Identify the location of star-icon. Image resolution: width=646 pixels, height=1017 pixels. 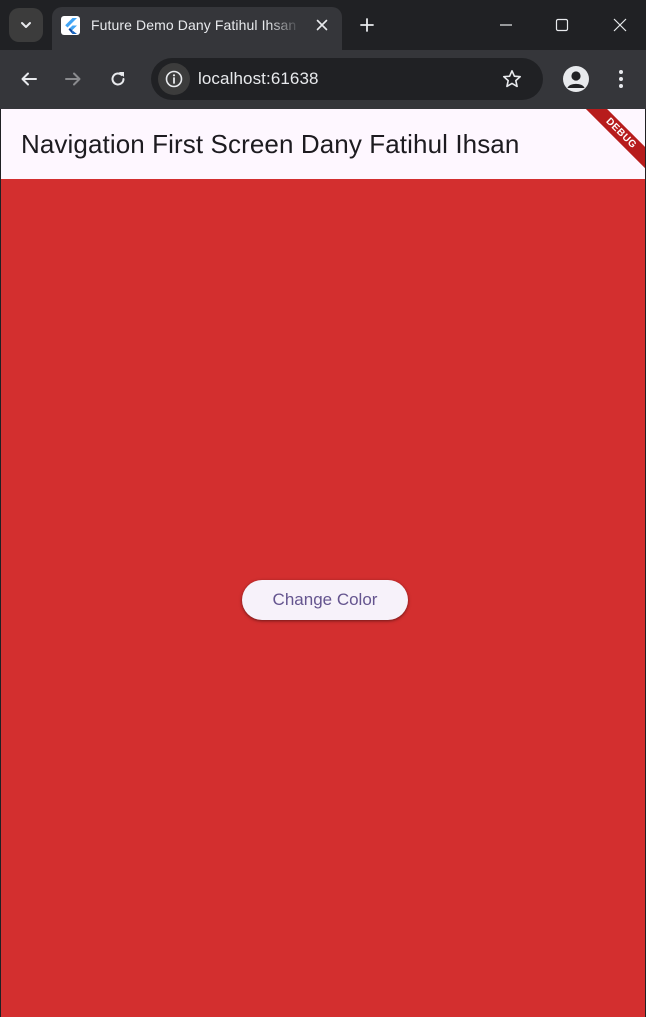
(512, 79).